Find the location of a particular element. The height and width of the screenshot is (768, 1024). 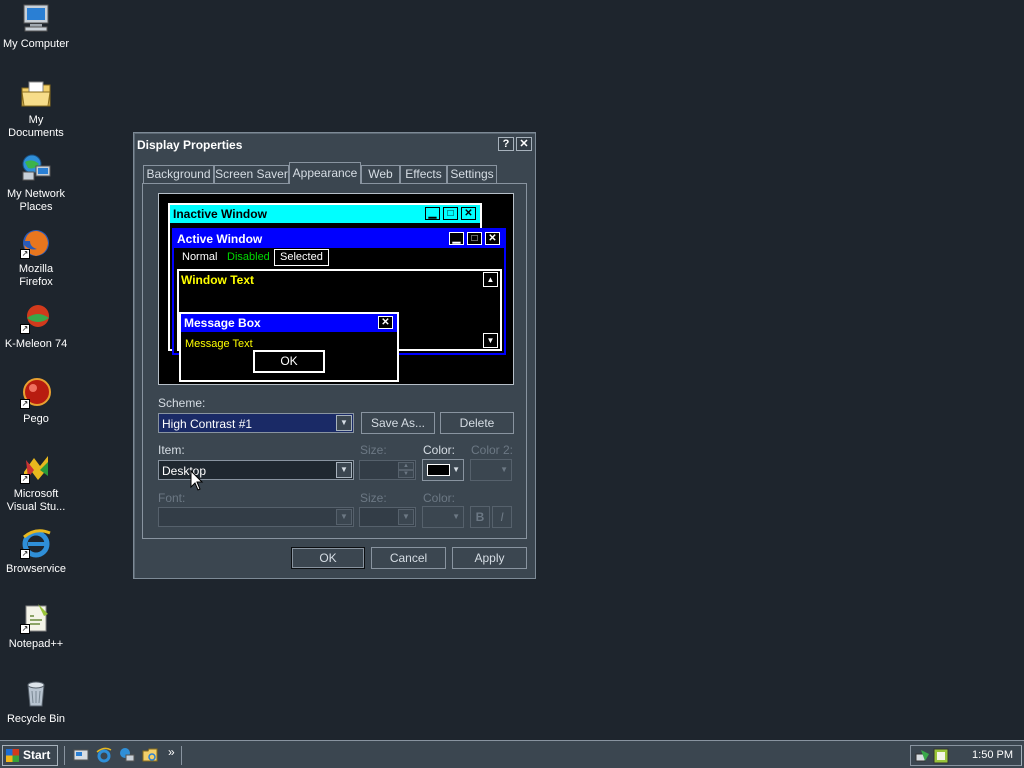

dialog-title: Display Properties is located at coordinates (190, 145).